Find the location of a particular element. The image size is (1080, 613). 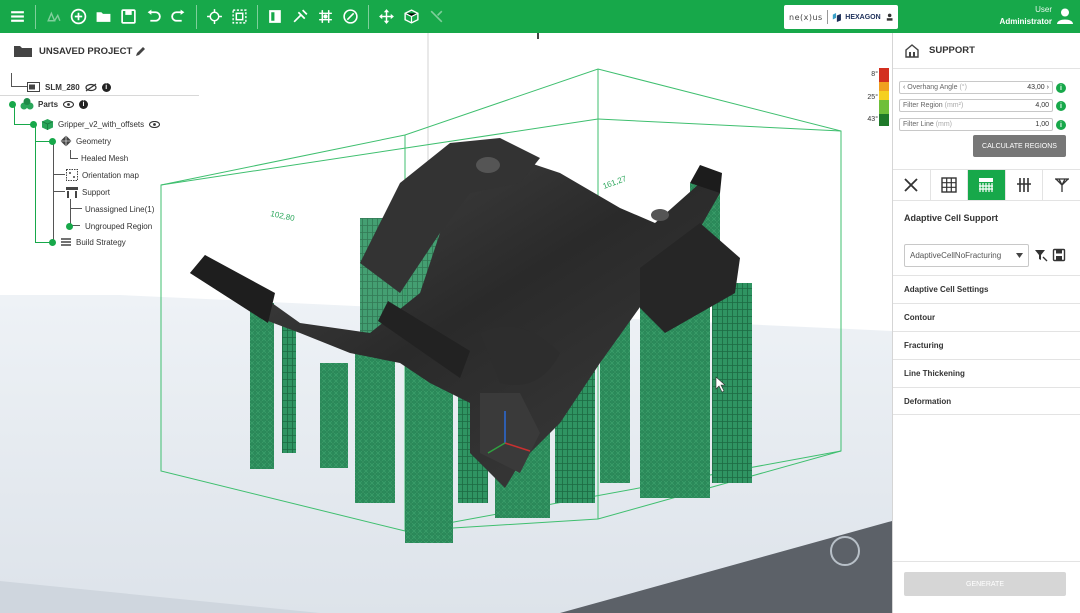

settings-fracturing: Fracturing is located at coordinates (986, 345).